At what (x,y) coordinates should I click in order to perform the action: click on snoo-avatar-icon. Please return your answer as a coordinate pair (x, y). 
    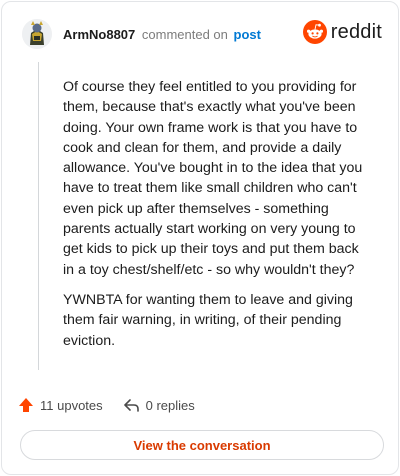
    Looking at the image, I should click on (37, 34).